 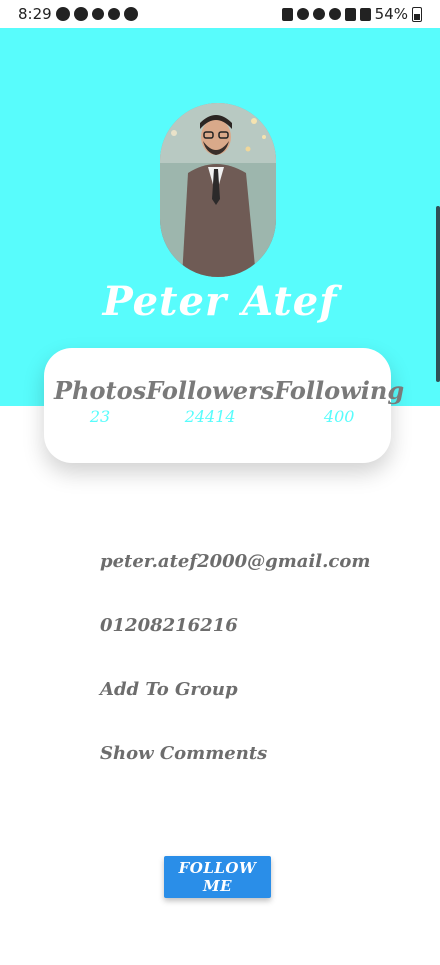 I want to click on stat-followers: Followers 24414, so click(x=210, y=402).